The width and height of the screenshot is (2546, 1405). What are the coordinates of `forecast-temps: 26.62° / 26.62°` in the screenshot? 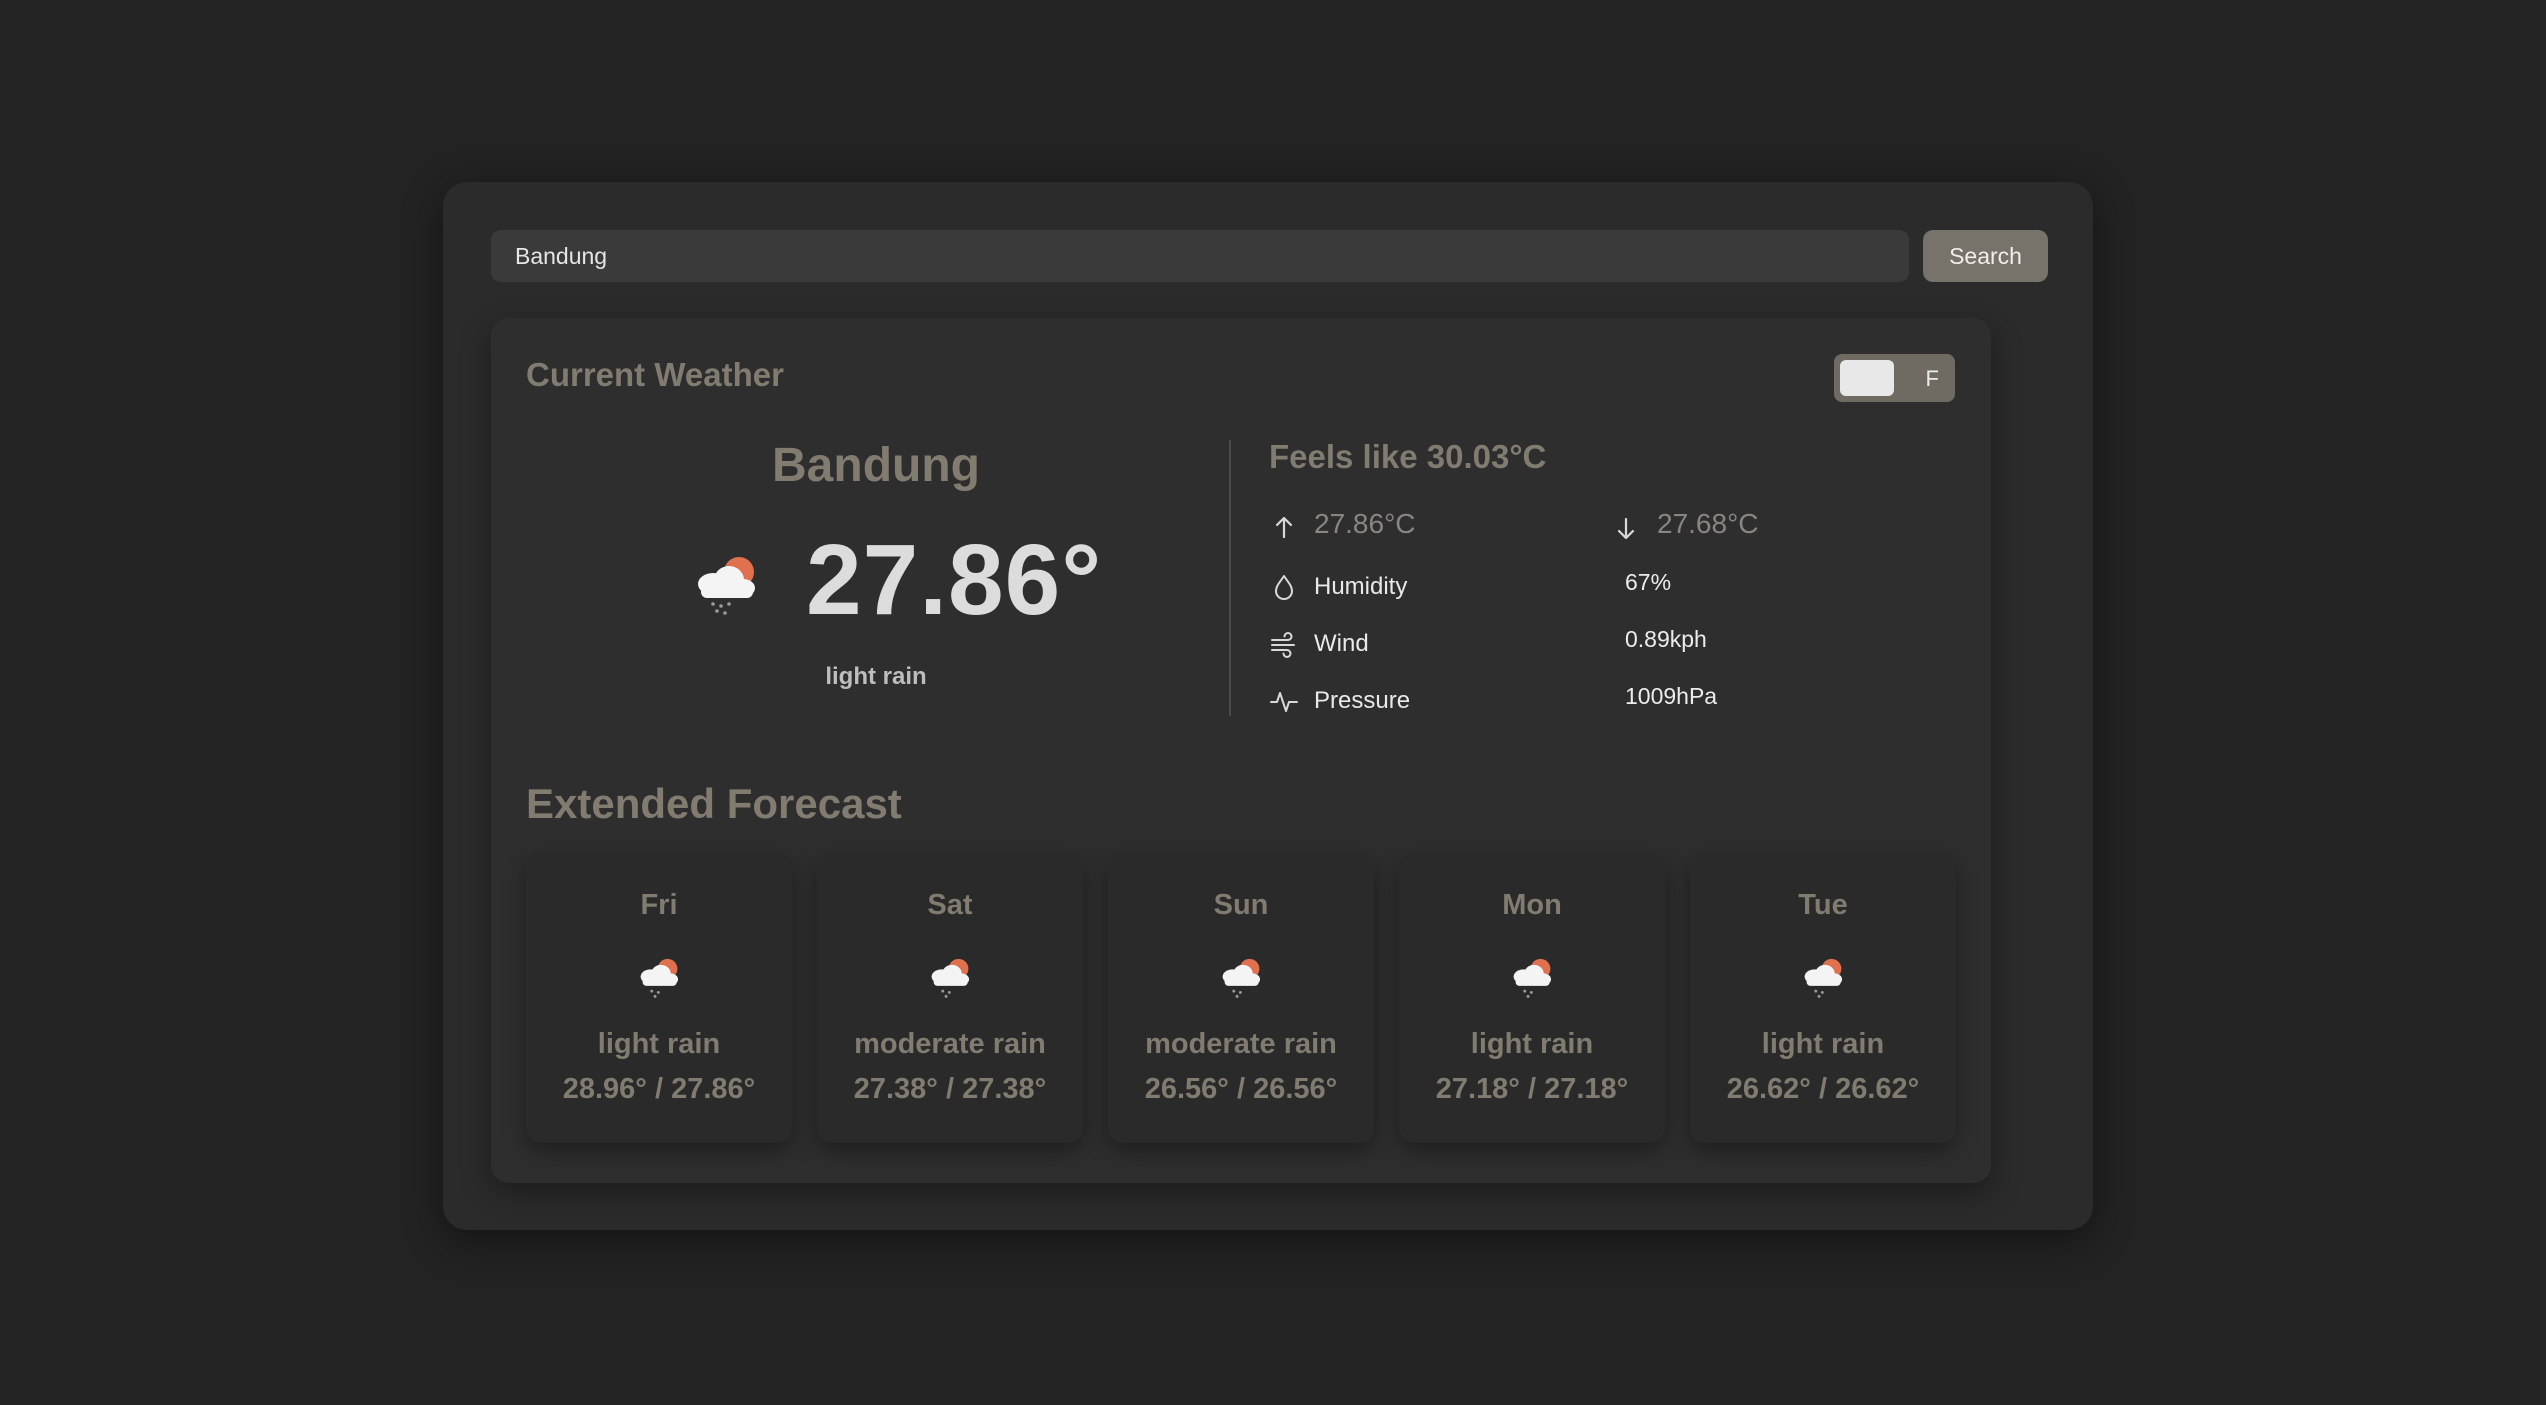 It's located at (1823, 1089).